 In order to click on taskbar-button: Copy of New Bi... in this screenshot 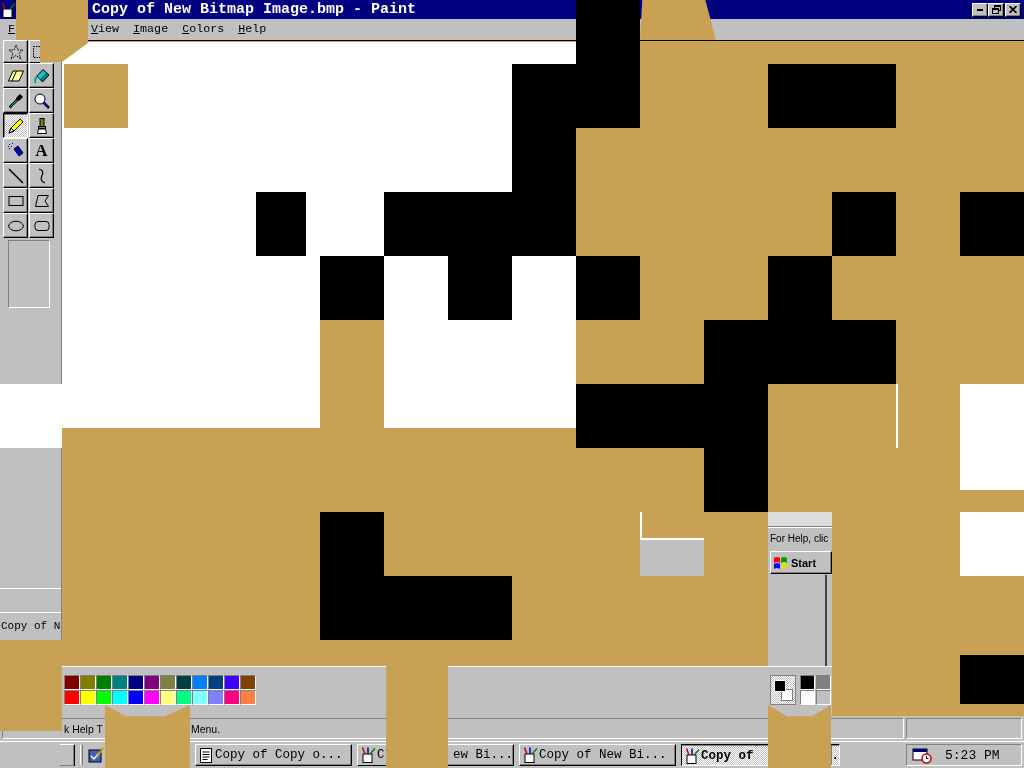, I will do `click(597, 755)`.